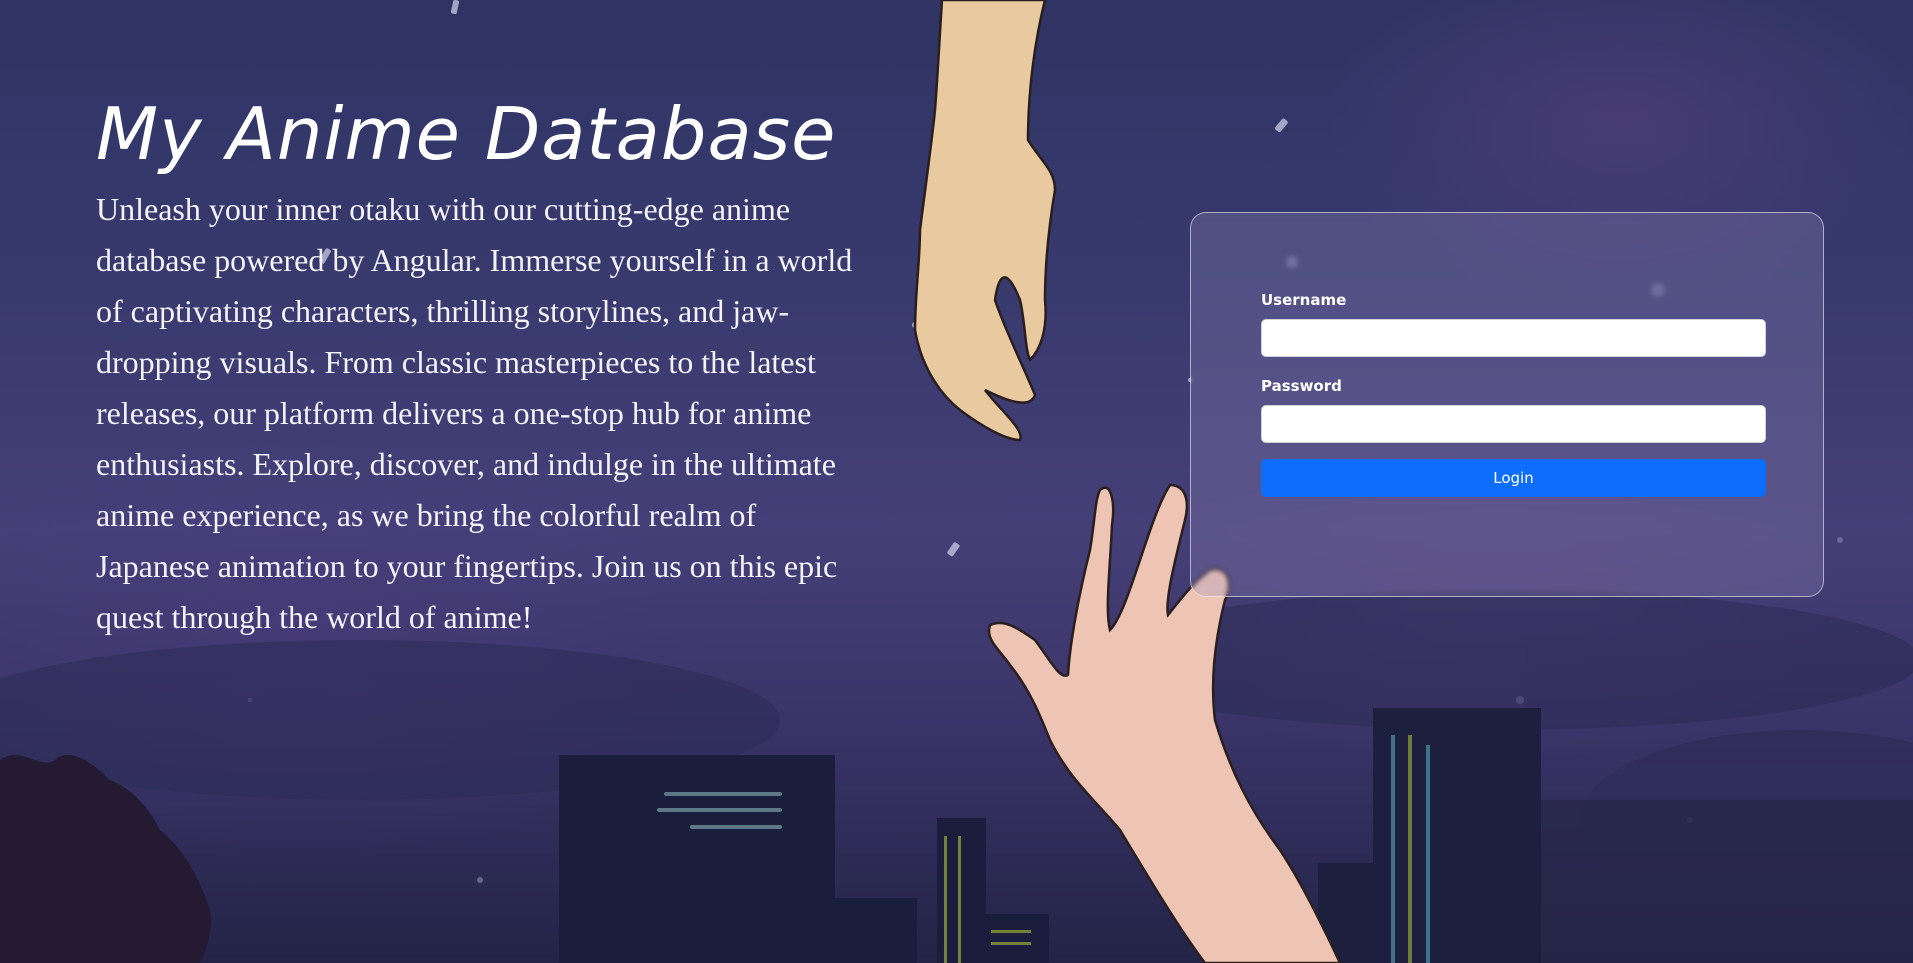 This screenshot has width=1913, height=963. What do you see at coordinates (985, 221) in the screenshot?
I see `upper-hand-illustration` at bounding box center [985, 221].